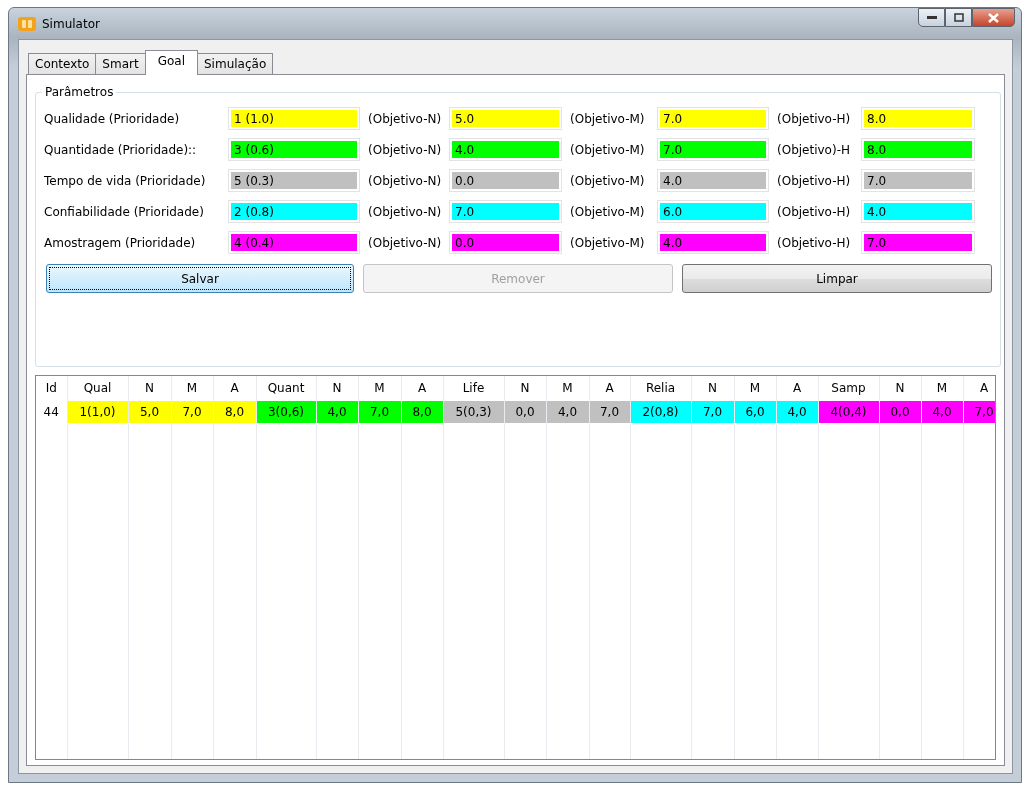 This screenshot has width=1028, height=787. Describe the element at coordinates (121, 149) in the screenshot. I see `parameter-label: Quantidade (Prioridade)::` at that location.